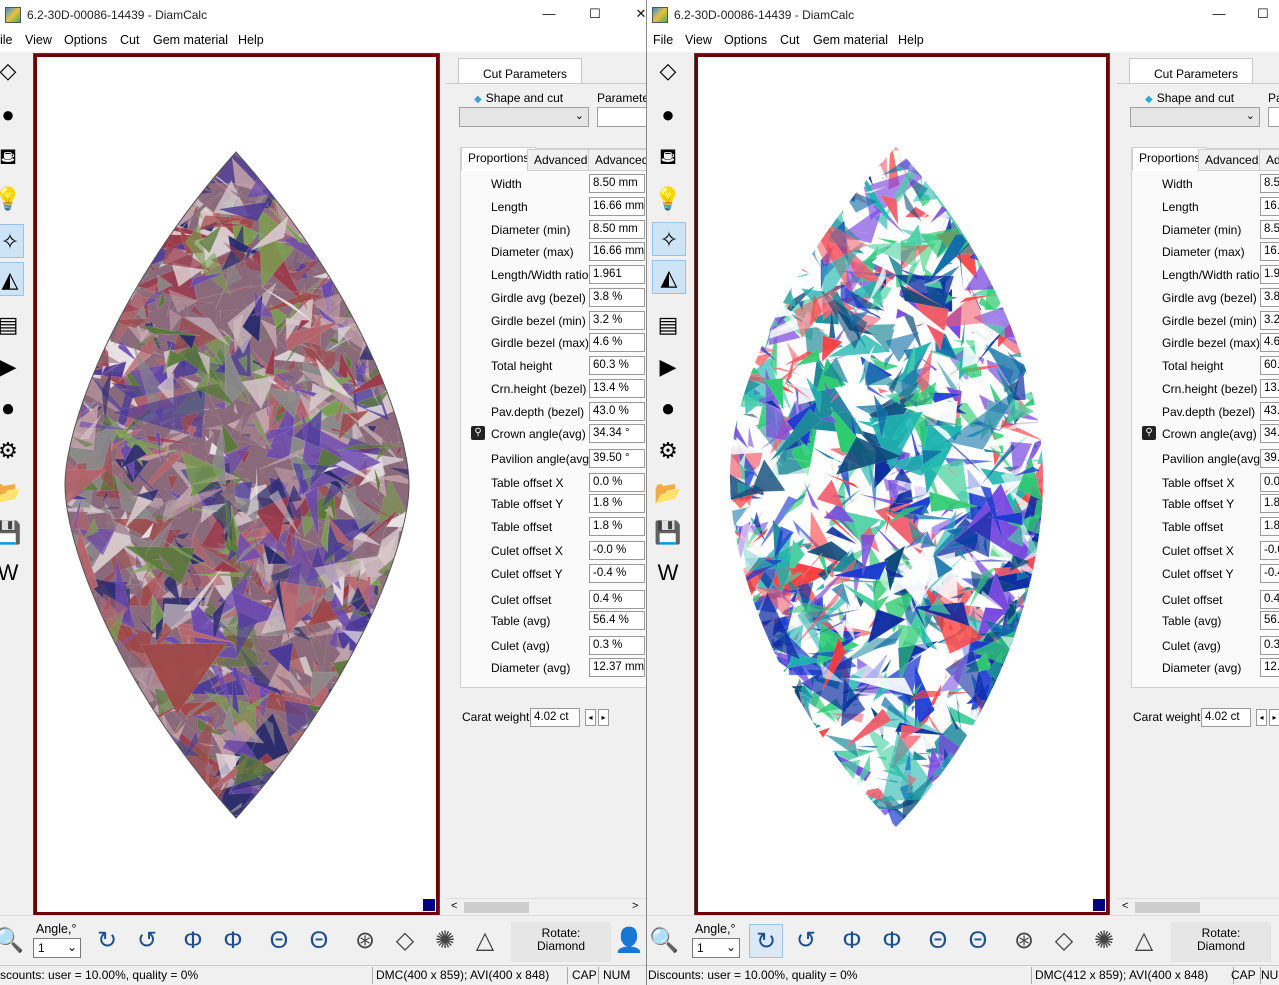  What do you see at coordinates (617, 599) in the screenshot?
I see `proportion-value-field: 0.4 %` at bounding box center [617, 599].